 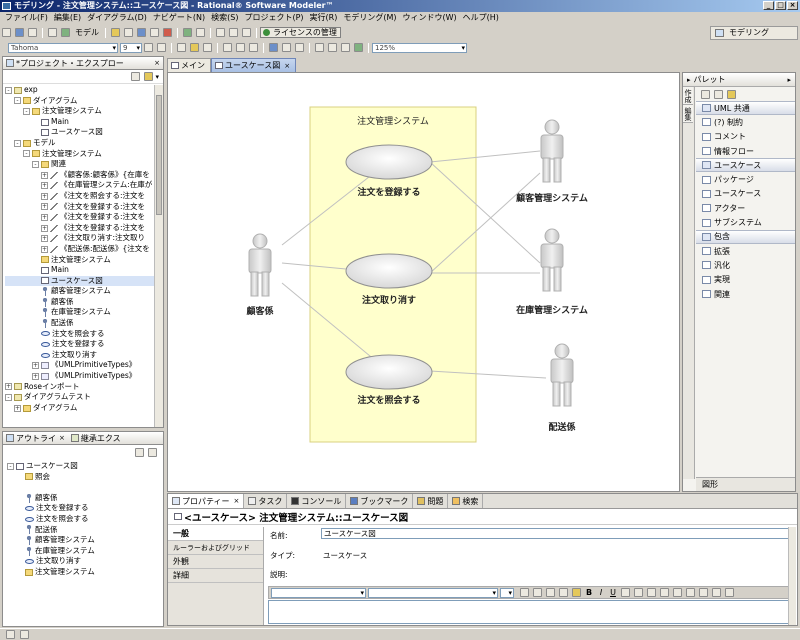 I want to click on route-icon, so click(x=332, y=47).